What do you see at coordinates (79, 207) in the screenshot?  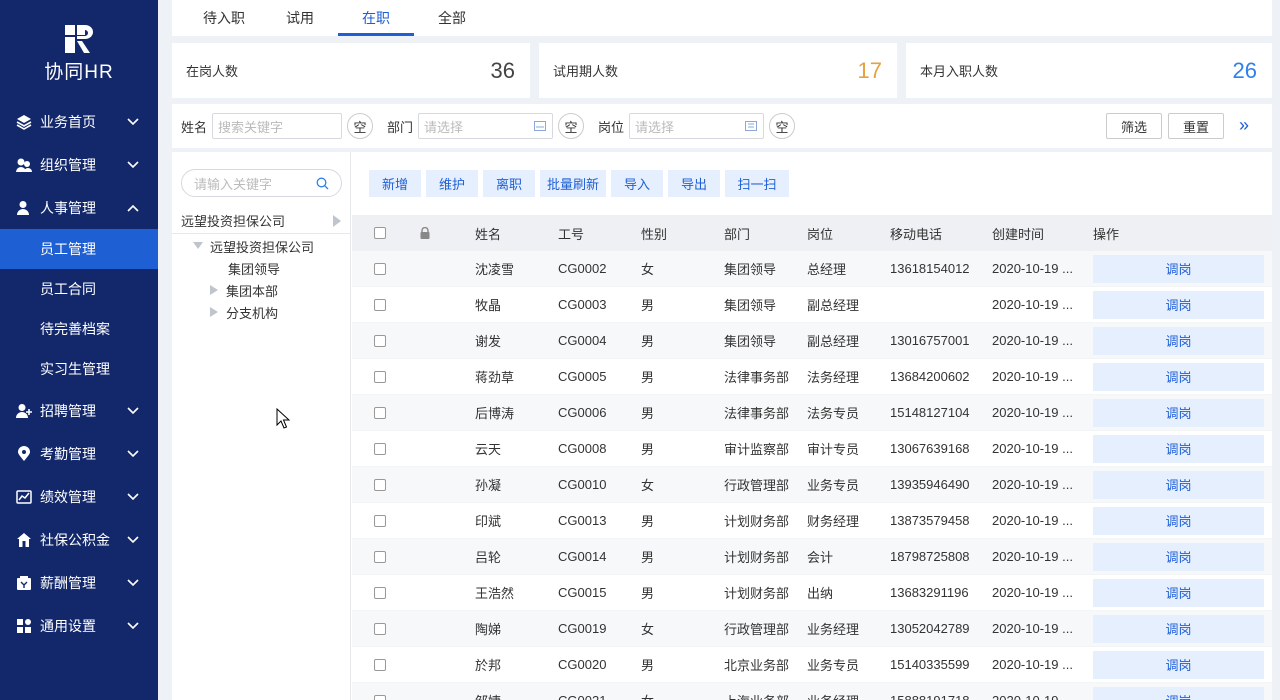 I see `menu-hr: 人事管理` at bounding box center [79, 207].